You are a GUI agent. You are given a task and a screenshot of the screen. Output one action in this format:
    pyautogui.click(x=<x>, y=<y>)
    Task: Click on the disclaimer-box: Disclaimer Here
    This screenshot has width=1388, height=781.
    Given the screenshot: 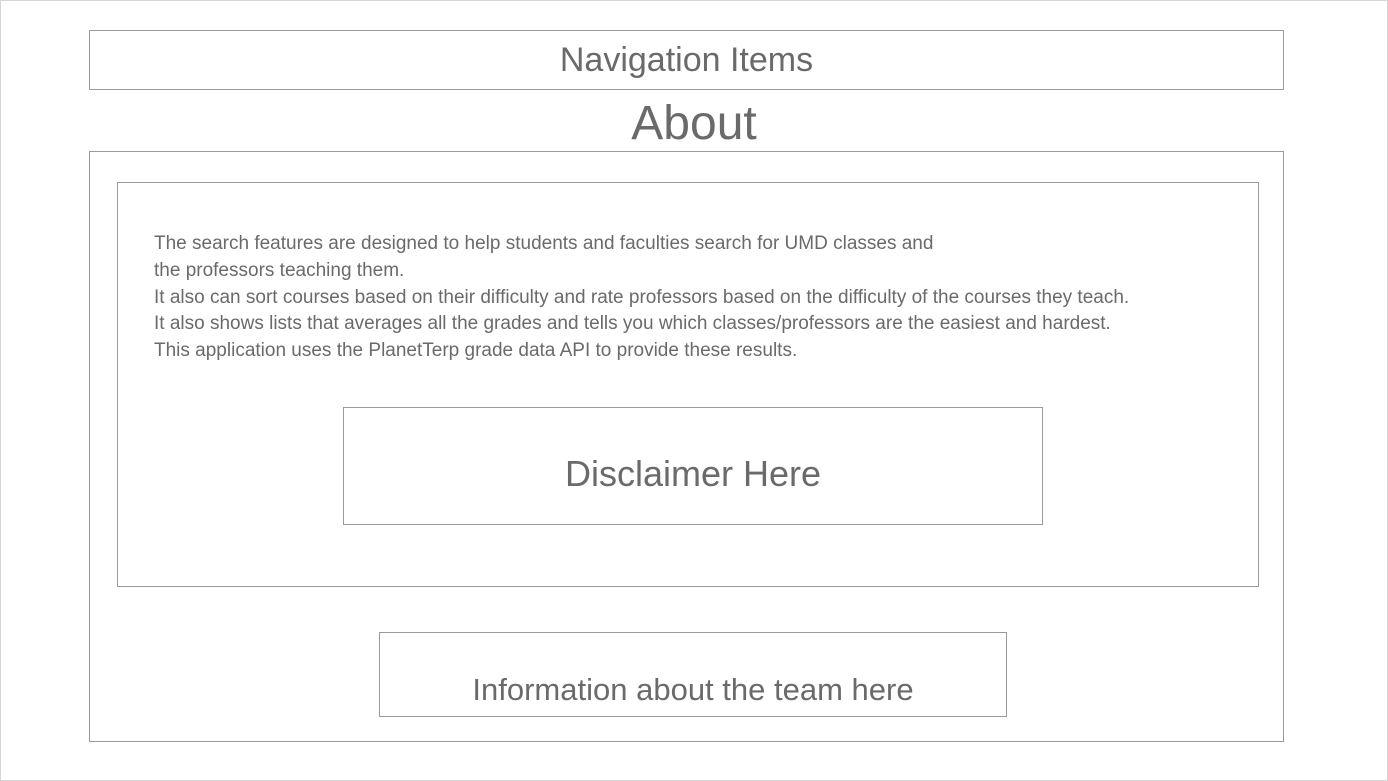 What is the action you would take?
    pyautogui.click(x=693, y=466)
    